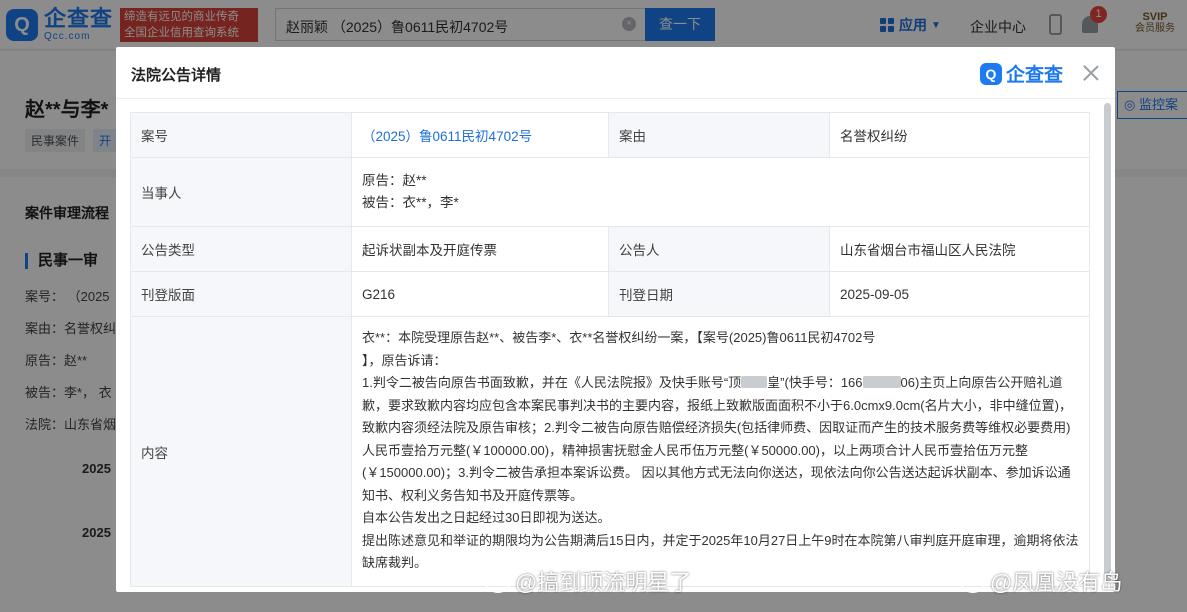 Image resolution: width=1187 pixels, height=612 pixels. I want to click on parties-label: 当事人, so click(241, 192).